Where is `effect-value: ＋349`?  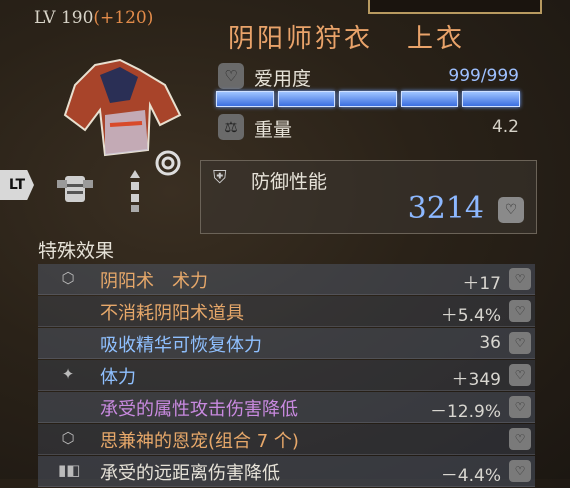
effect-value: ＋349 is located at coordinates (476, 380).